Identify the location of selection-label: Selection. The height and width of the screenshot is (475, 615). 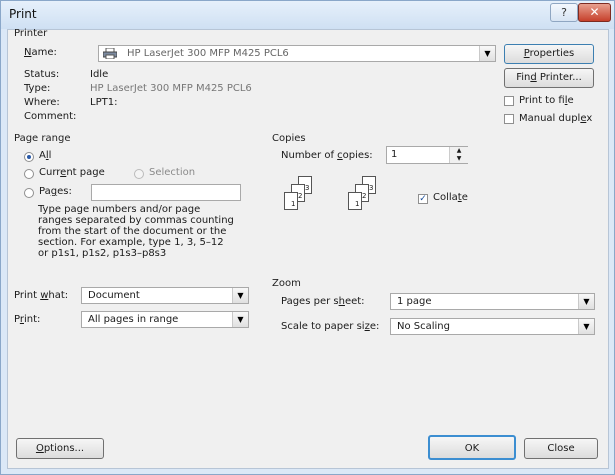
(172, 172).